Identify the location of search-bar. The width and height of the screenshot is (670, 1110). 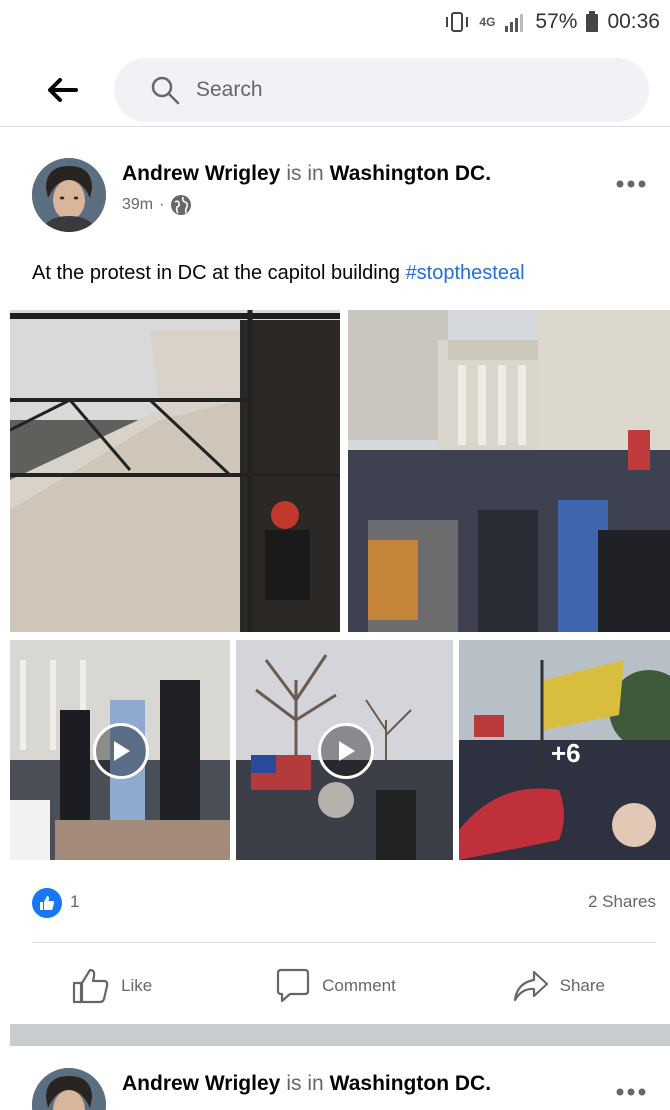
(381, 90).